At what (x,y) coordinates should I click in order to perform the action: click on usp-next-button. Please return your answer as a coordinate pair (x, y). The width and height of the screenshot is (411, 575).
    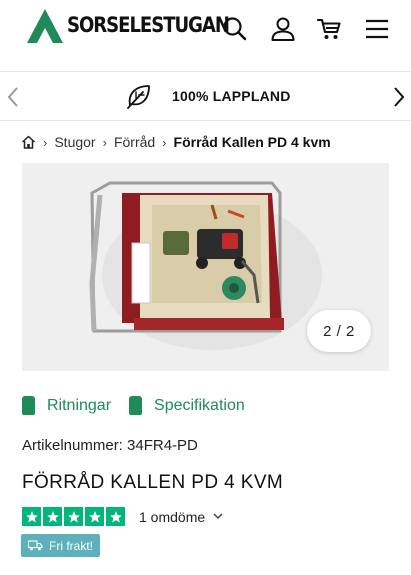
    Looking at the image, I should click on (399, 97).